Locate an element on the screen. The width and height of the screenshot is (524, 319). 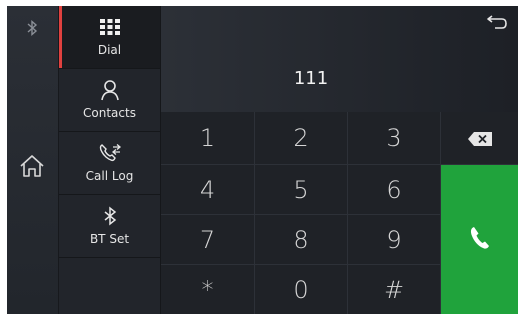
call-button is located at coordinates (479, 239).